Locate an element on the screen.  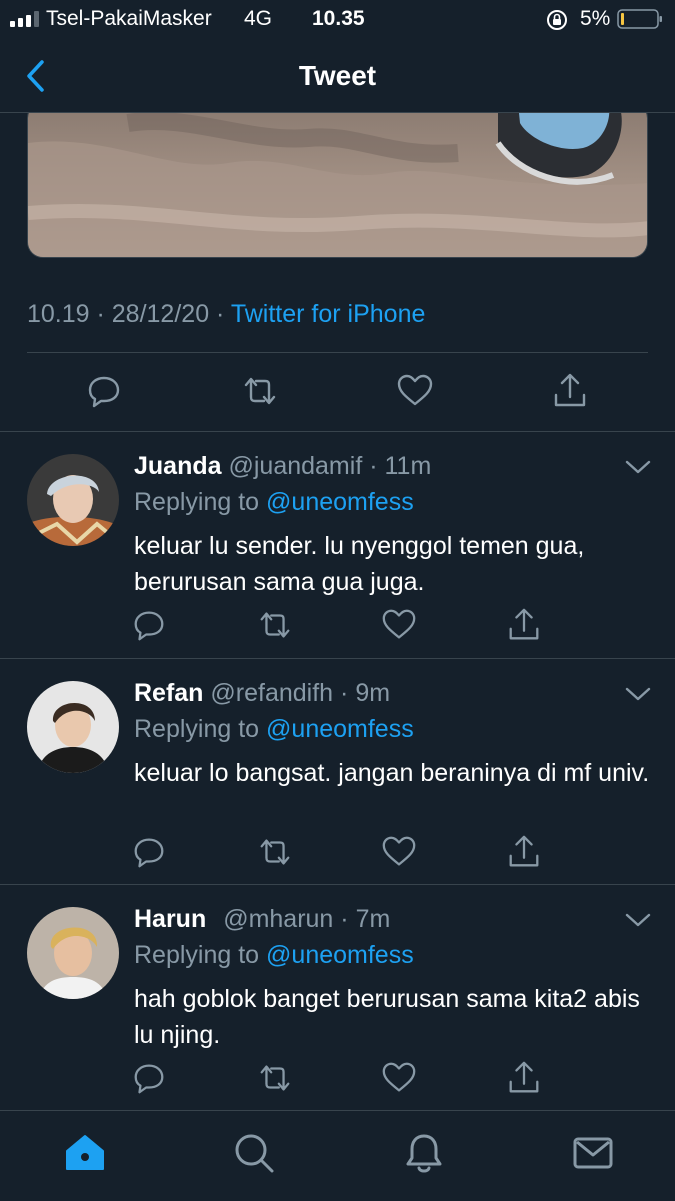
home-icon is located at coordinates (85, 1153).